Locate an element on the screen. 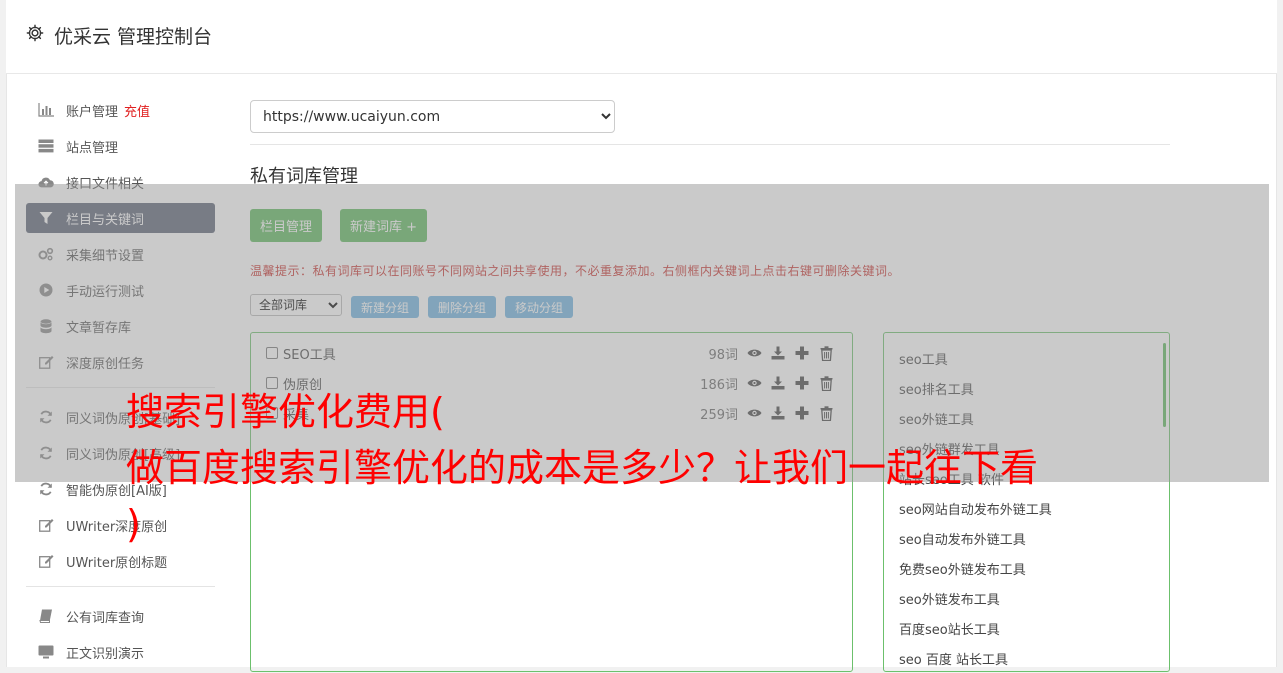 Image resolution: width=1283 pixels, height=673 pixels. sidebar-item-public-lexicon: 公有词库查询 is located at coordinates (120, 616).